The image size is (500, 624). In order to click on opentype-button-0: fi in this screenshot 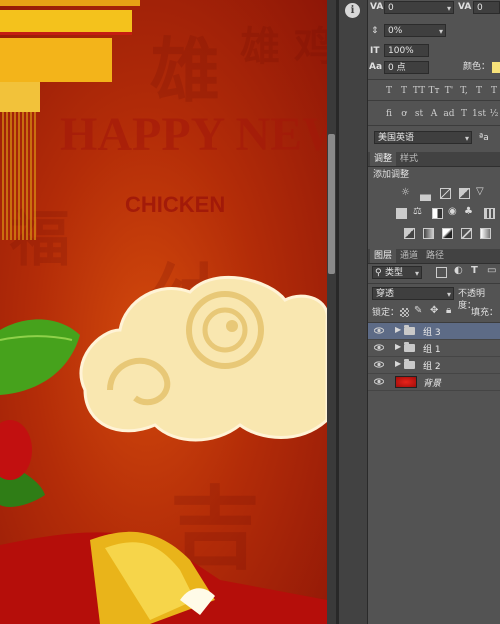, I will do `click(389, 114)`.